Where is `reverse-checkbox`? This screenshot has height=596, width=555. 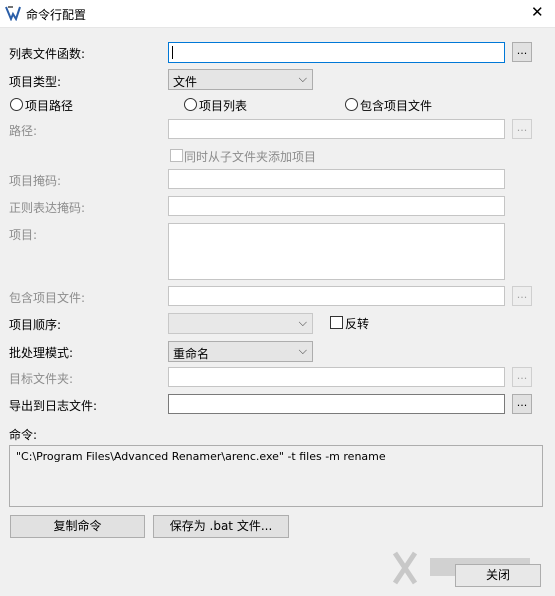
reverse-checkbox is located at coordinates (336, 322).